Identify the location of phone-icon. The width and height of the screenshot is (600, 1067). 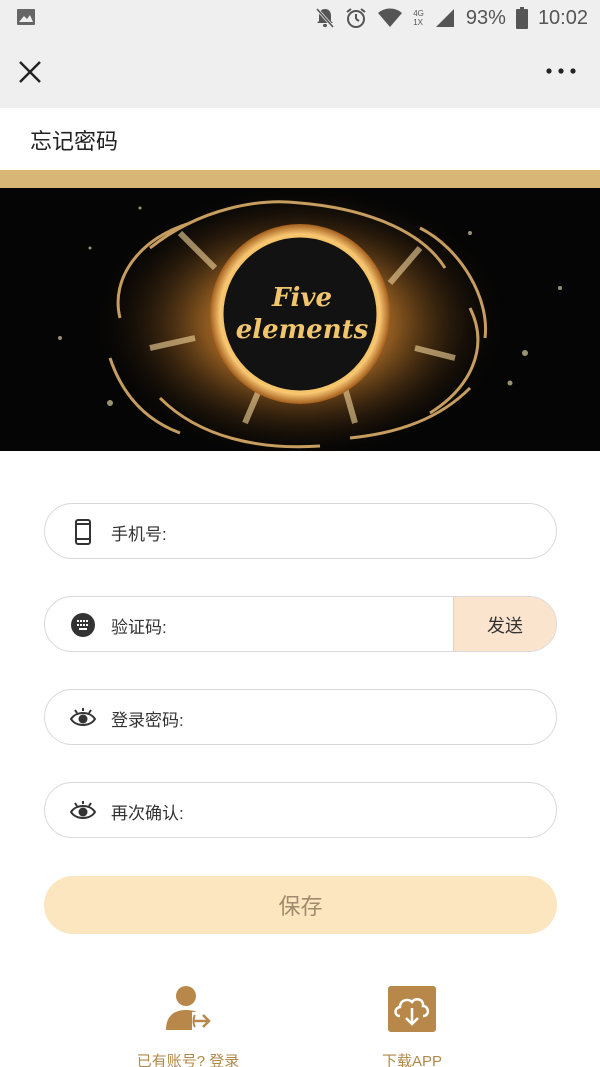
(83, 532).